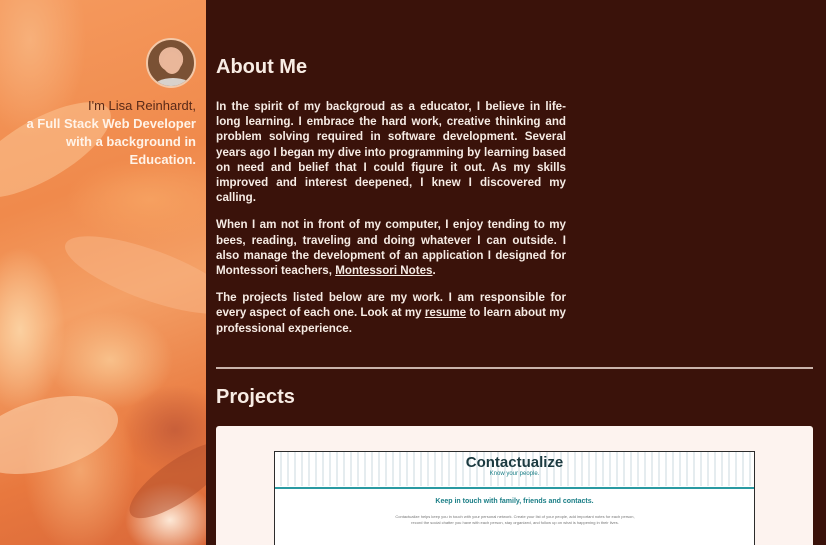  Describe the element at coordinates (262, 67) in the screenshot. I see `about-heading: About Me` at that location.